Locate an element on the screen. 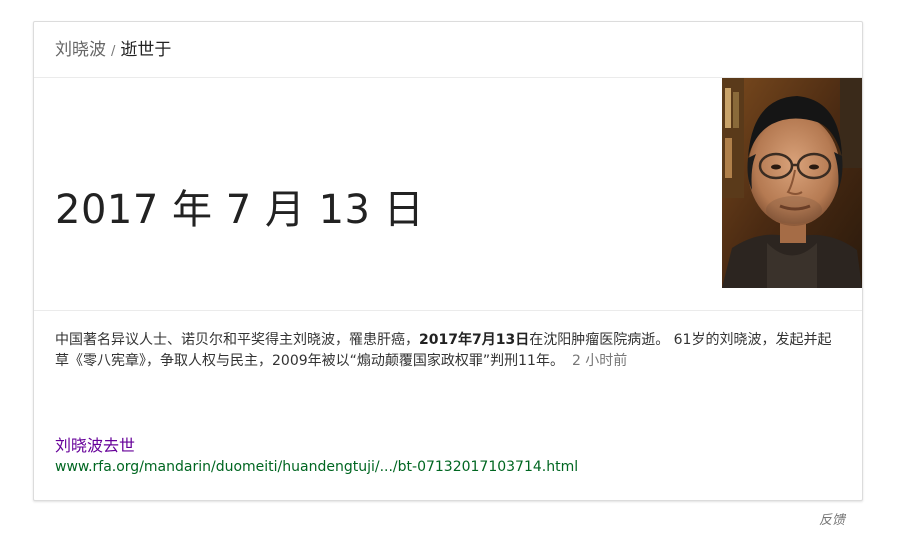 This screenshot has height=540, width=900. breadcrumb-subject: 刘晓波 is located at coordinates (80, 50).